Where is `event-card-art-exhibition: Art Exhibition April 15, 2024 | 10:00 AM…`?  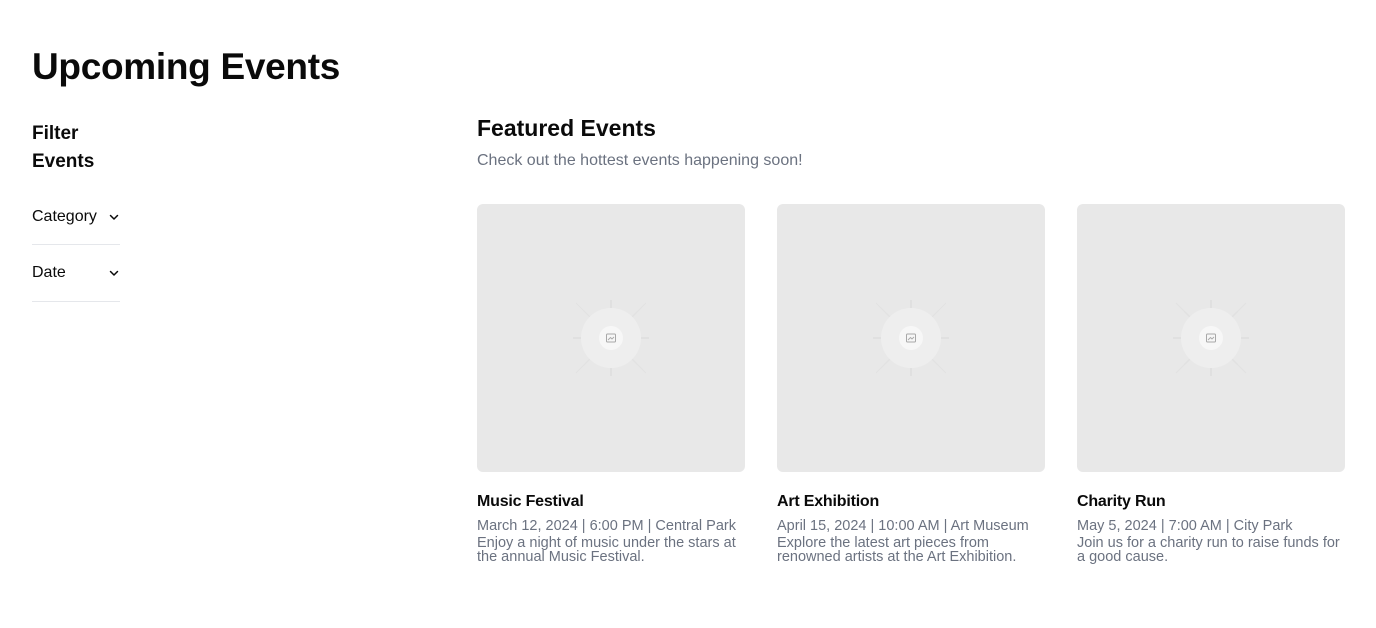
event-card-art-exhibition: Art Exhibition April 15, 2024 | 10:00 AM… is located at coordinates (911, 384).